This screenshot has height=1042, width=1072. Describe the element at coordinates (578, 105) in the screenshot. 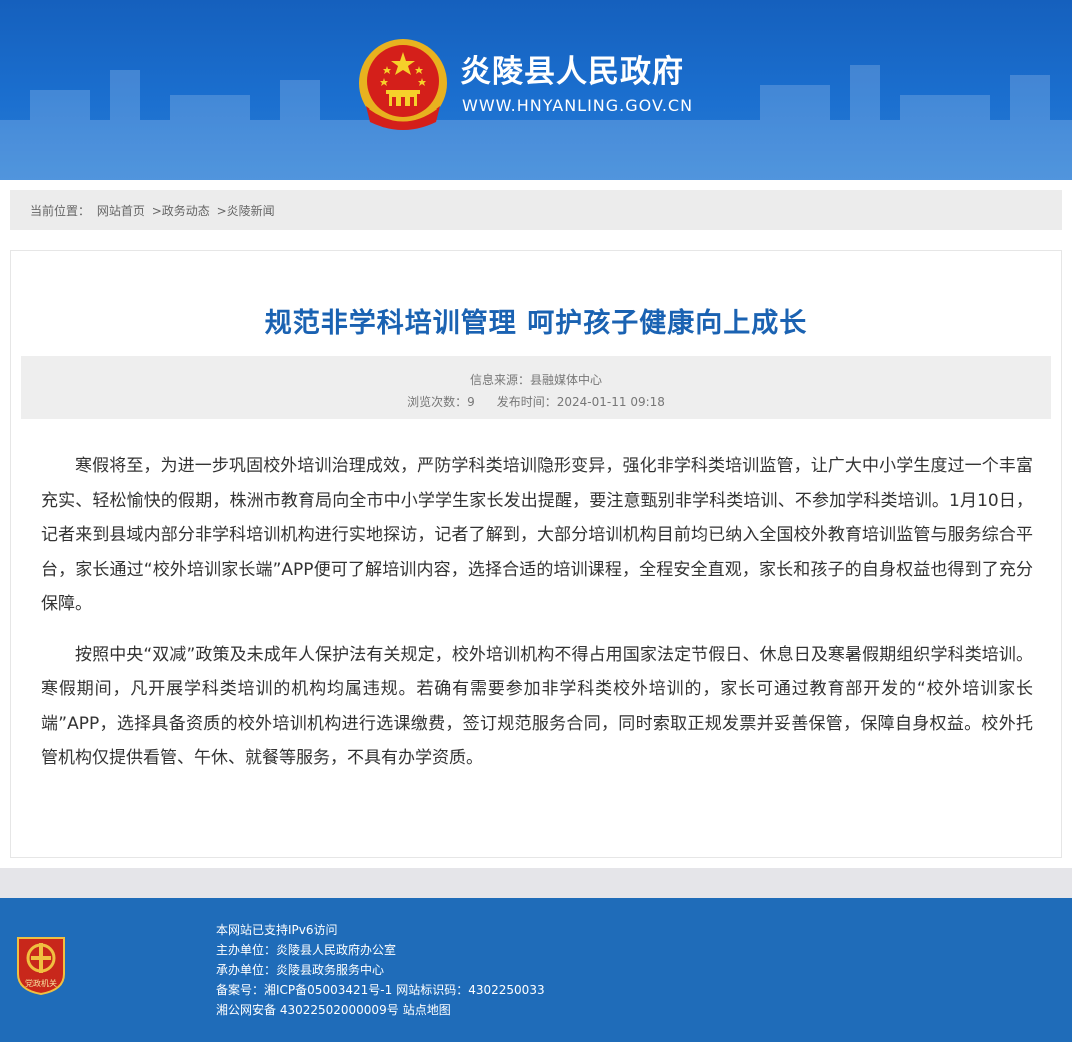

I see `site-url: WWW.HNYANLING.GOV.CN` at that location.